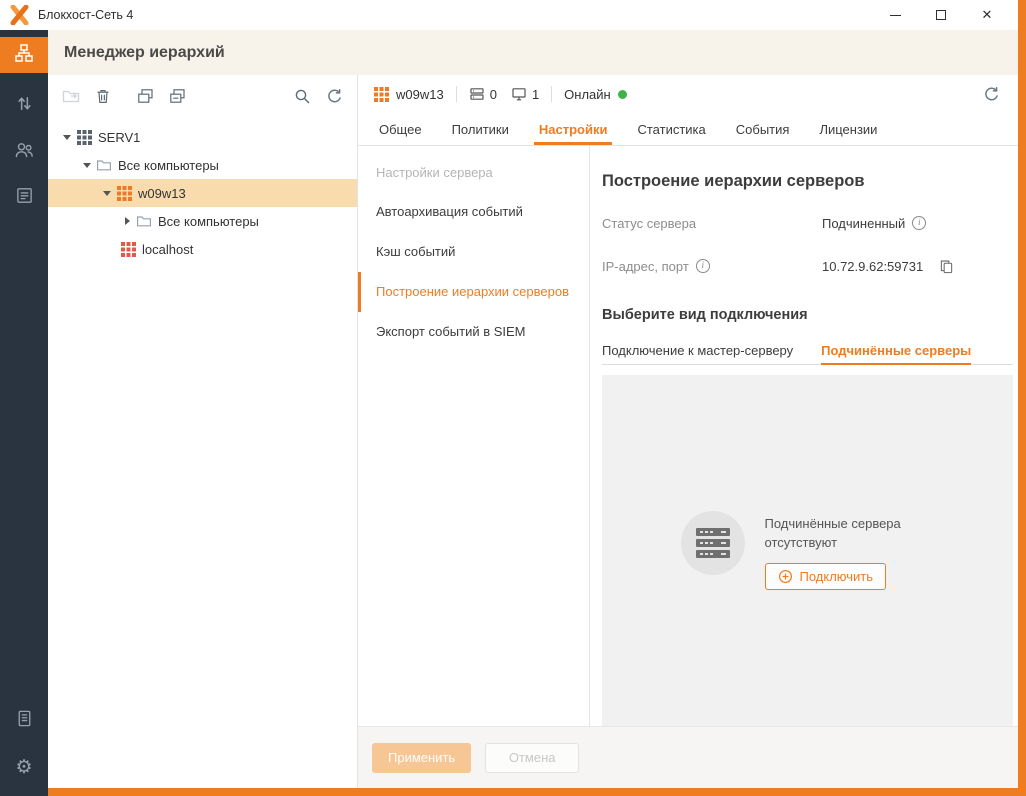 The image size is (1026, 796). I want to click on rail-item-policies, so click(24, 198).